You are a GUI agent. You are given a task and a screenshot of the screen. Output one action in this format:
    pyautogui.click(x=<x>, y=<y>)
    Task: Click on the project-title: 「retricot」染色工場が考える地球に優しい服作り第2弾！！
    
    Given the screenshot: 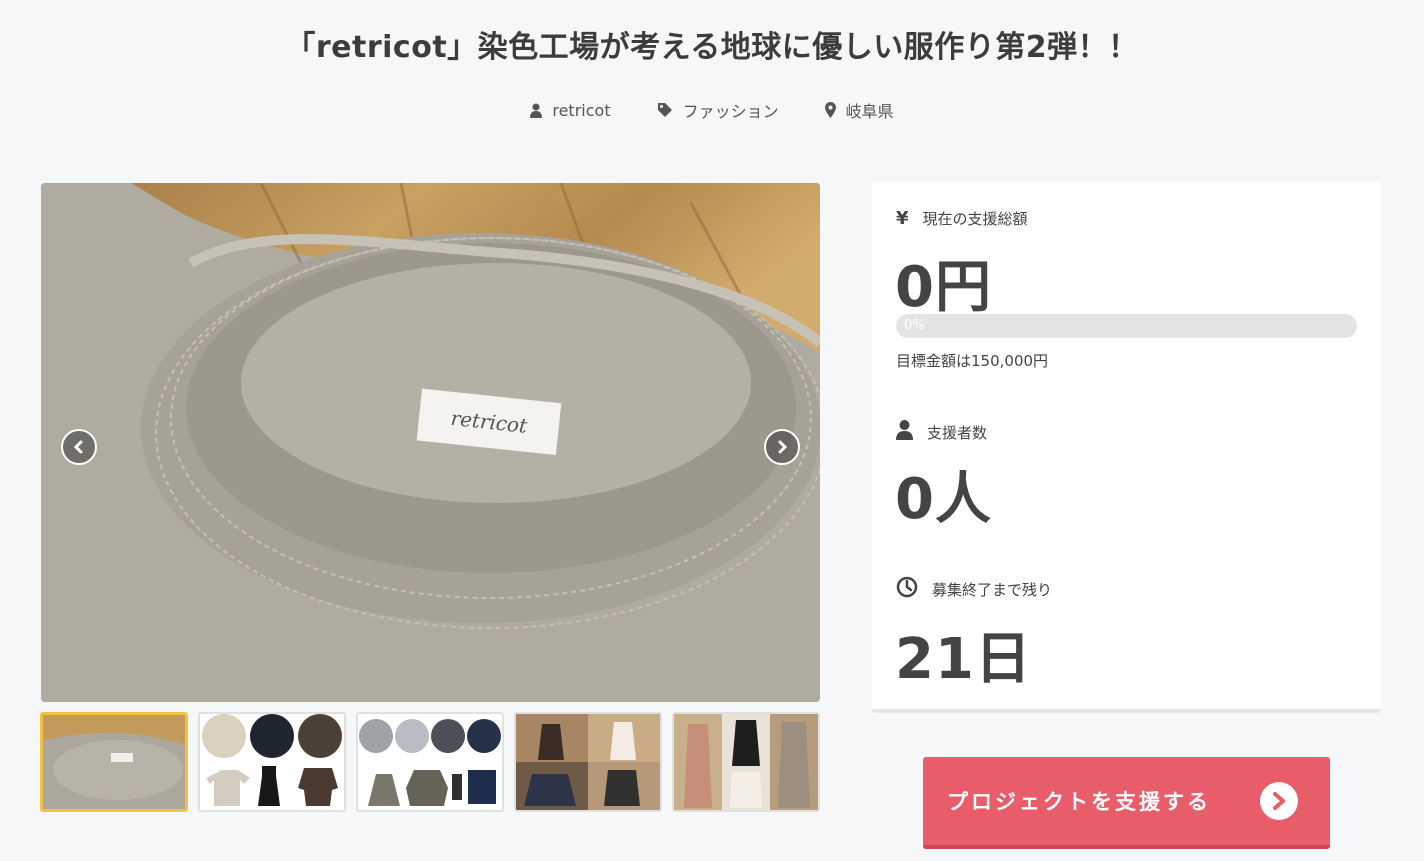 What is the action you would take?
    pyautogui.click(x=712, y=47)
    